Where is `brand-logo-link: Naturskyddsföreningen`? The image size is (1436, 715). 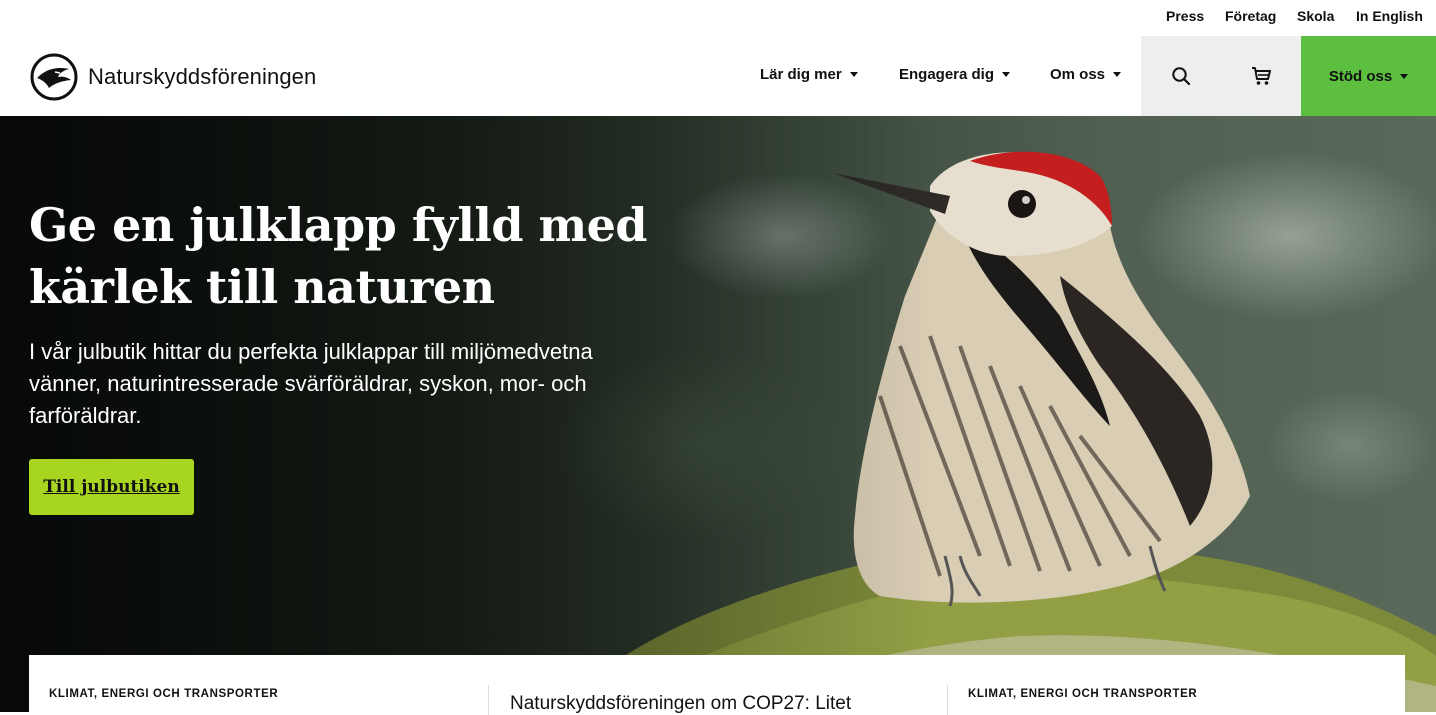 brand-logo-link: Naturskyddsföreningen is located at coordinates (172, 77).